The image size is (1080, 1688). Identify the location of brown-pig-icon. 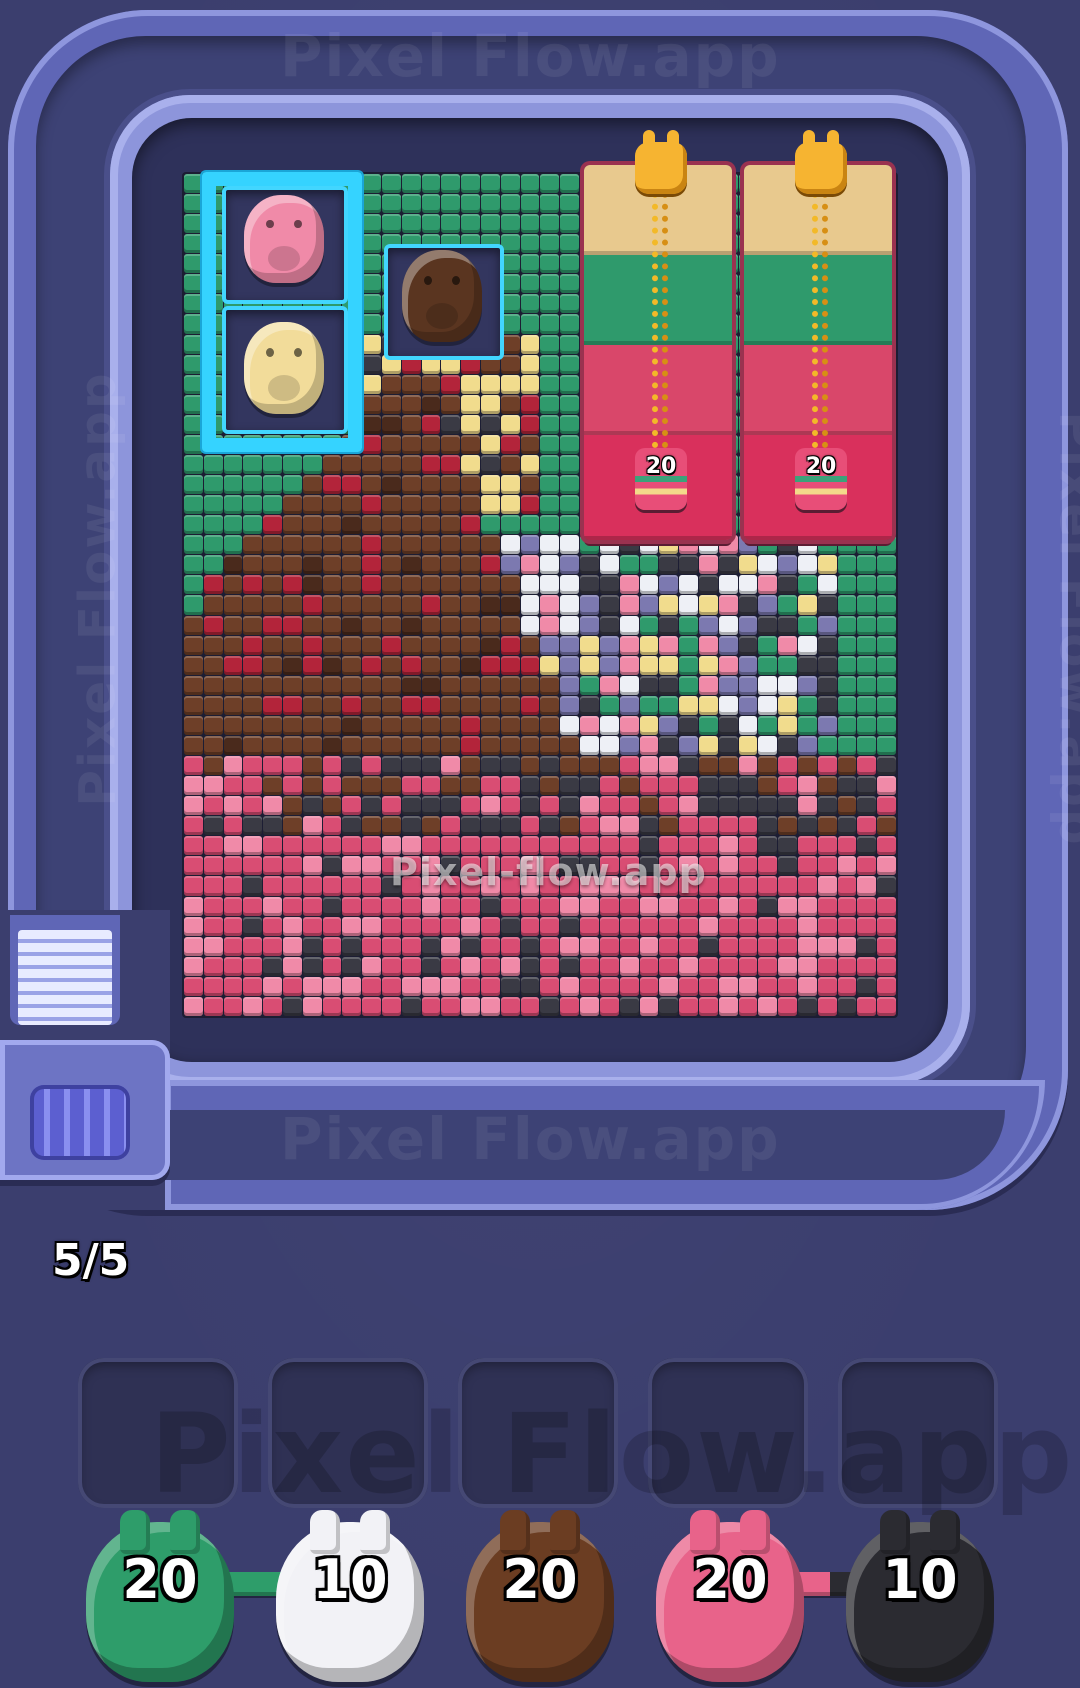
(442, 296).